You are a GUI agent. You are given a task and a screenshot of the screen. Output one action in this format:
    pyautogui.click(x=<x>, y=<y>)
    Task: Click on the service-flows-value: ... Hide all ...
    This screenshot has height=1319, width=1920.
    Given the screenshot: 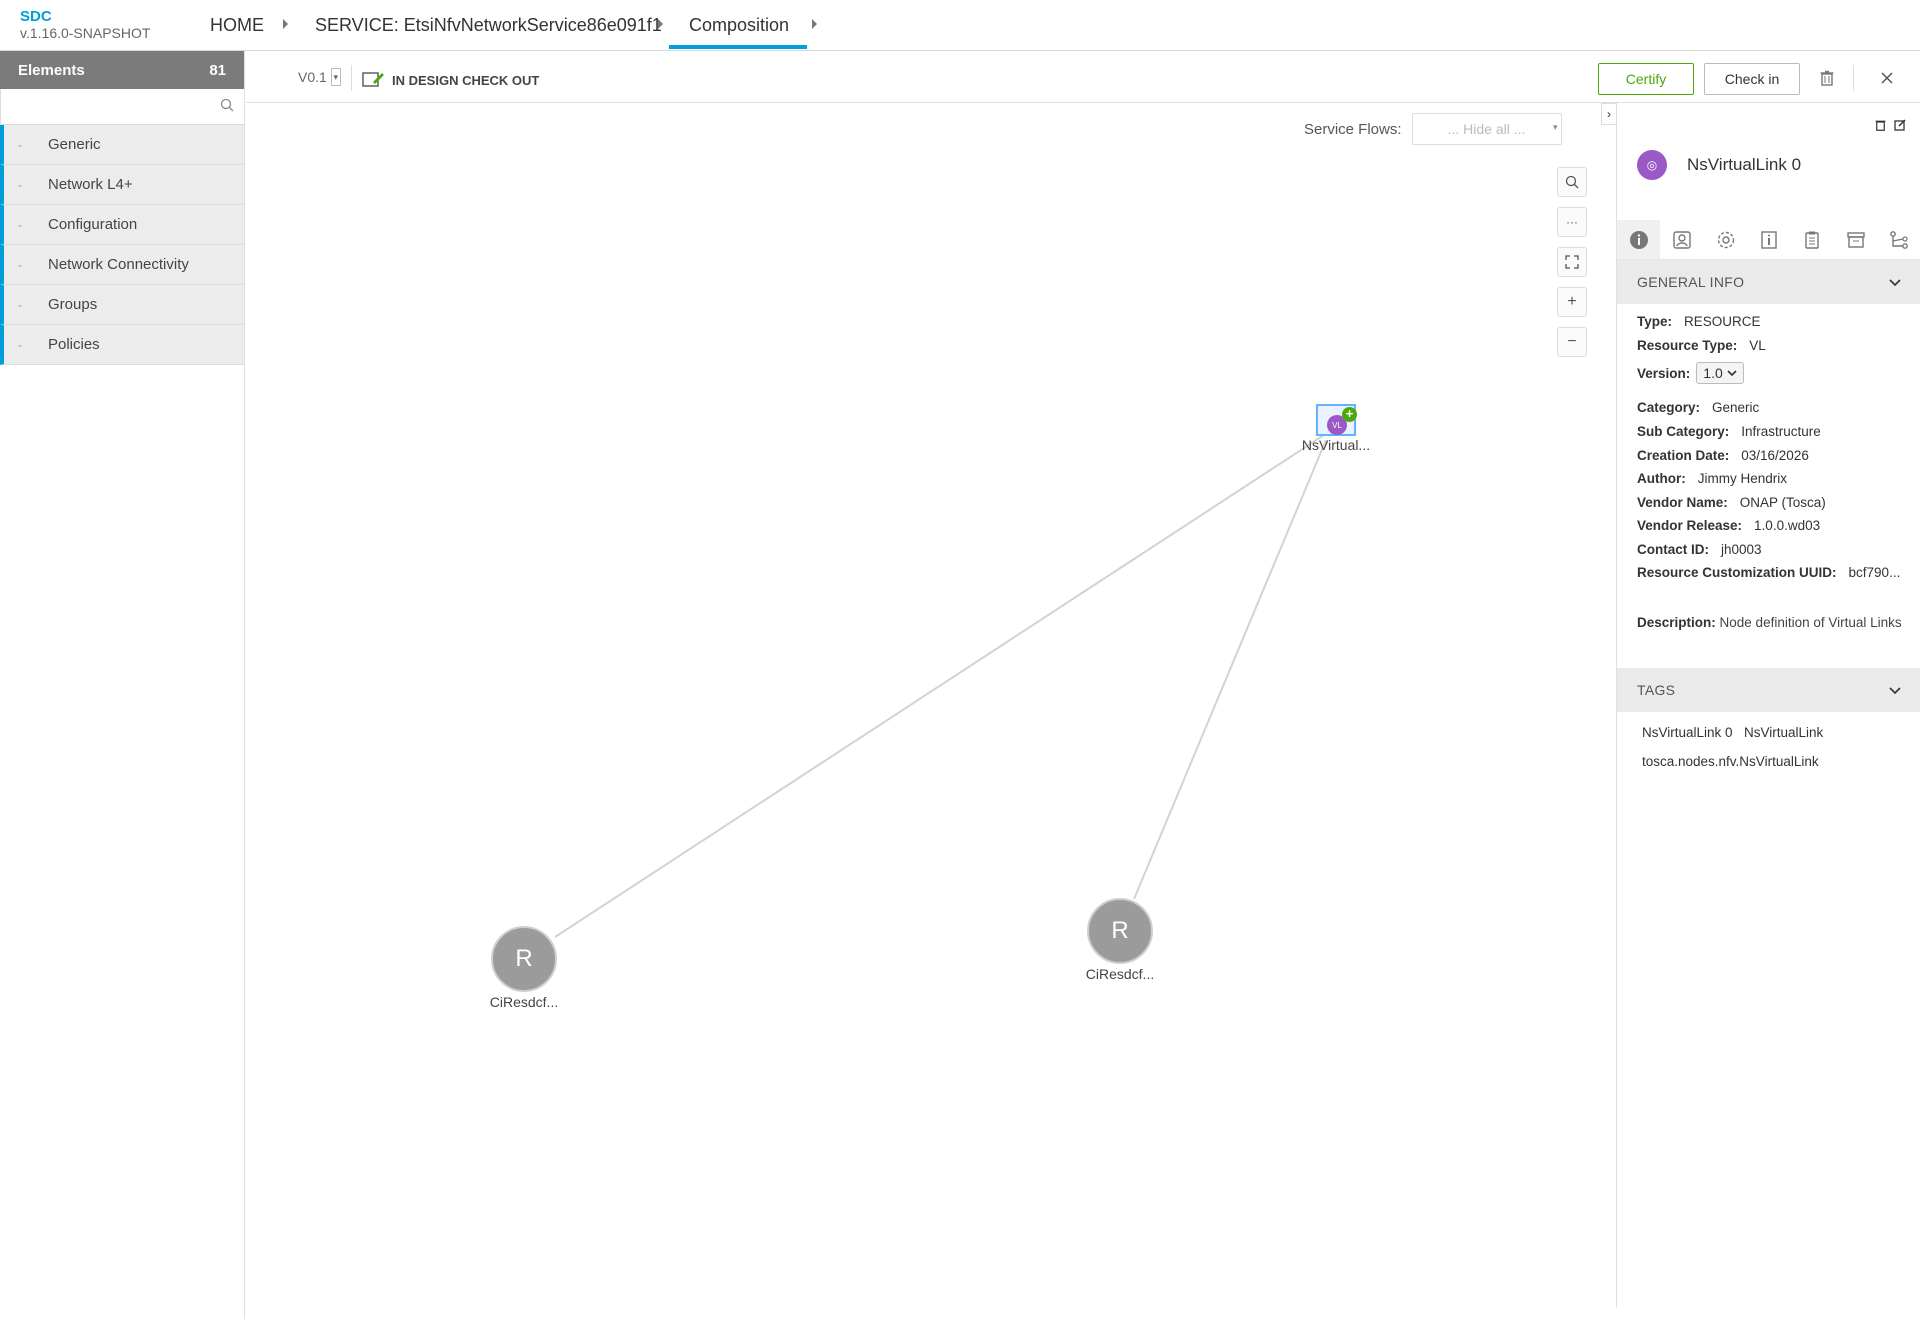 What is the action you would take?
    pyautogui.click(x=1486, y=129)
    